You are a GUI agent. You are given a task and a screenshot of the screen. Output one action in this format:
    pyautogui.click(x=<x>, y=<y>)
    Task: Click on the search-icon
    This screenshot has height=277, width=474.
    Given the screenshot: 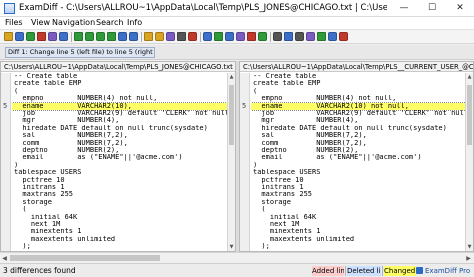 What is the action you would take?
    pyautogui.click(x=122, y=36)
    